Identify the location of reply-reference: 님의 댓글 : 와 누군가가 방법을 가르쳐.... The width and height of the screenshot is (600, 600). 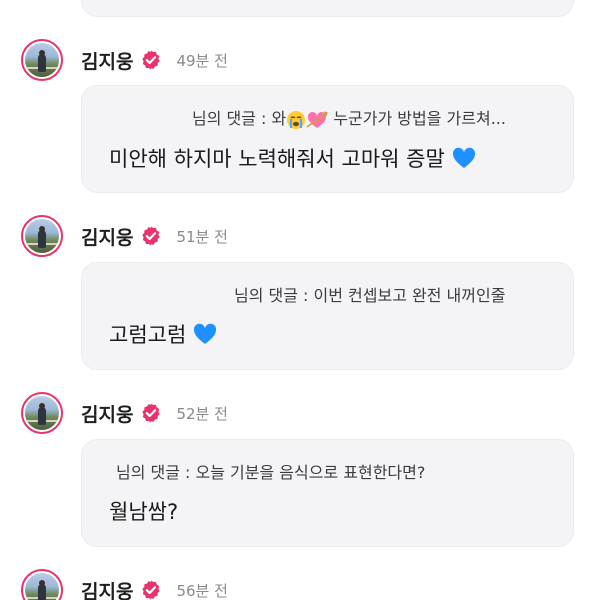
(382, 117).